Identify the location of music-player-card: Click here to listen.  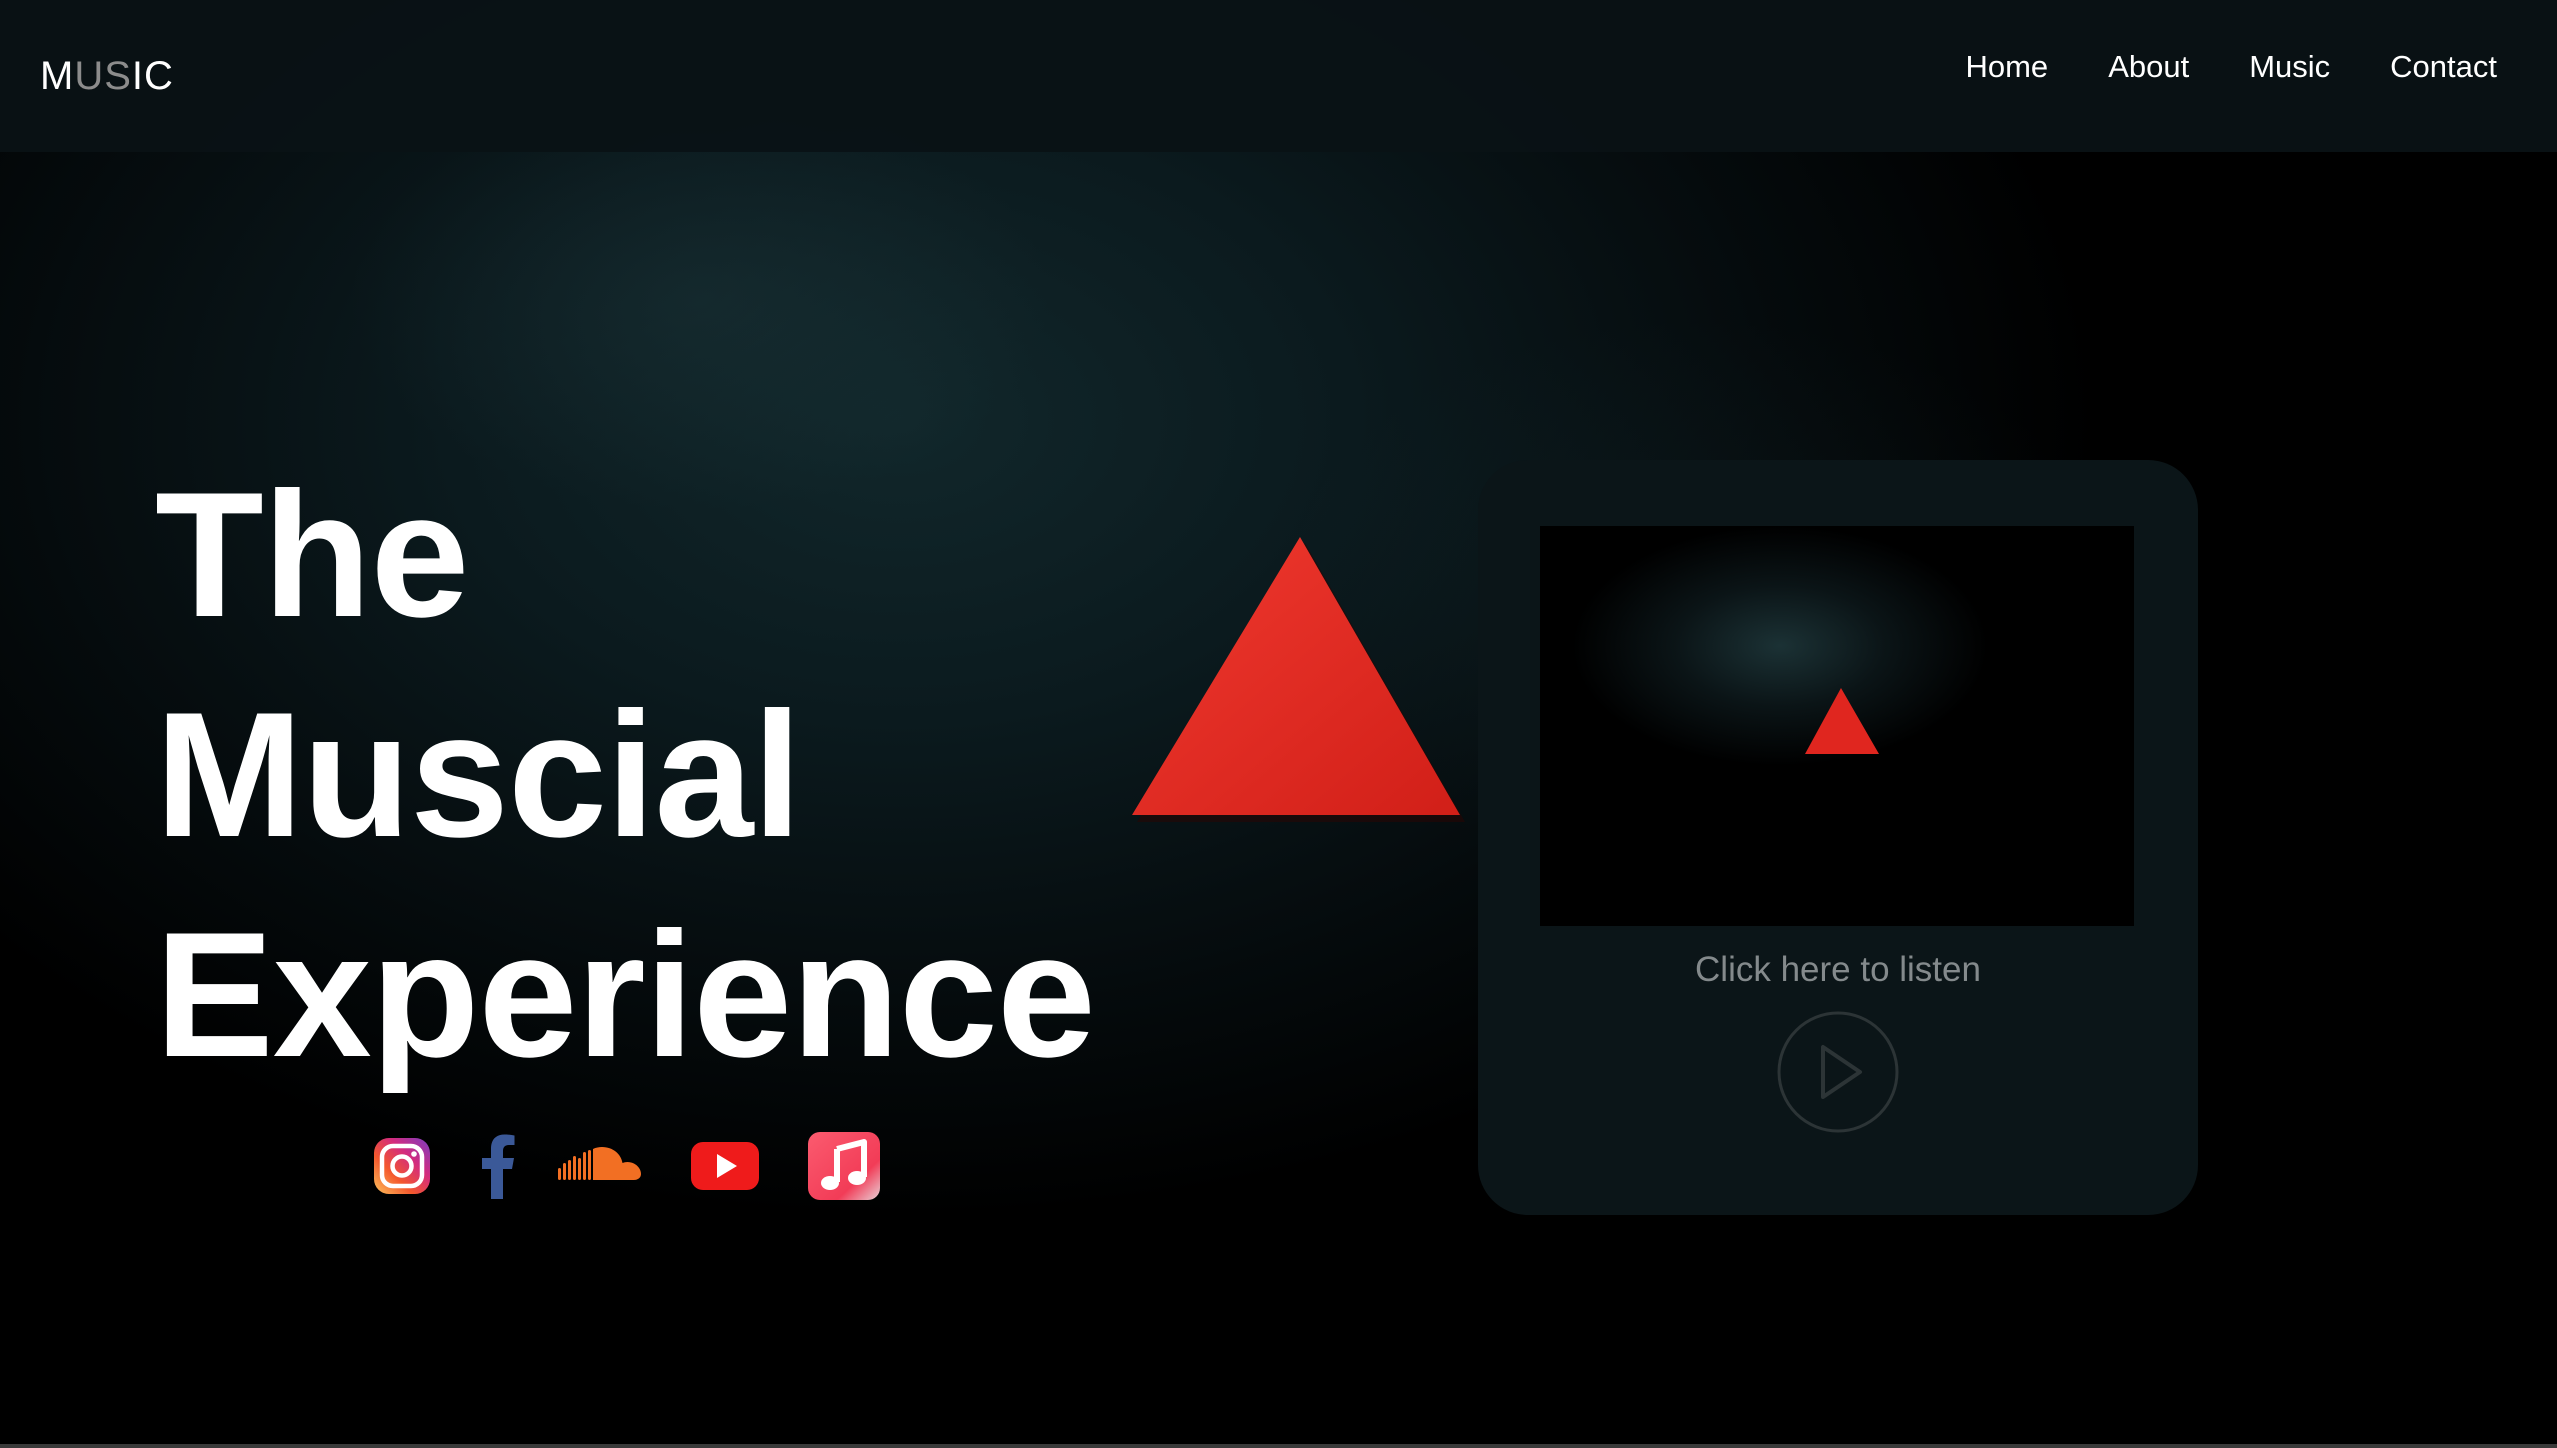
(1838, 837).